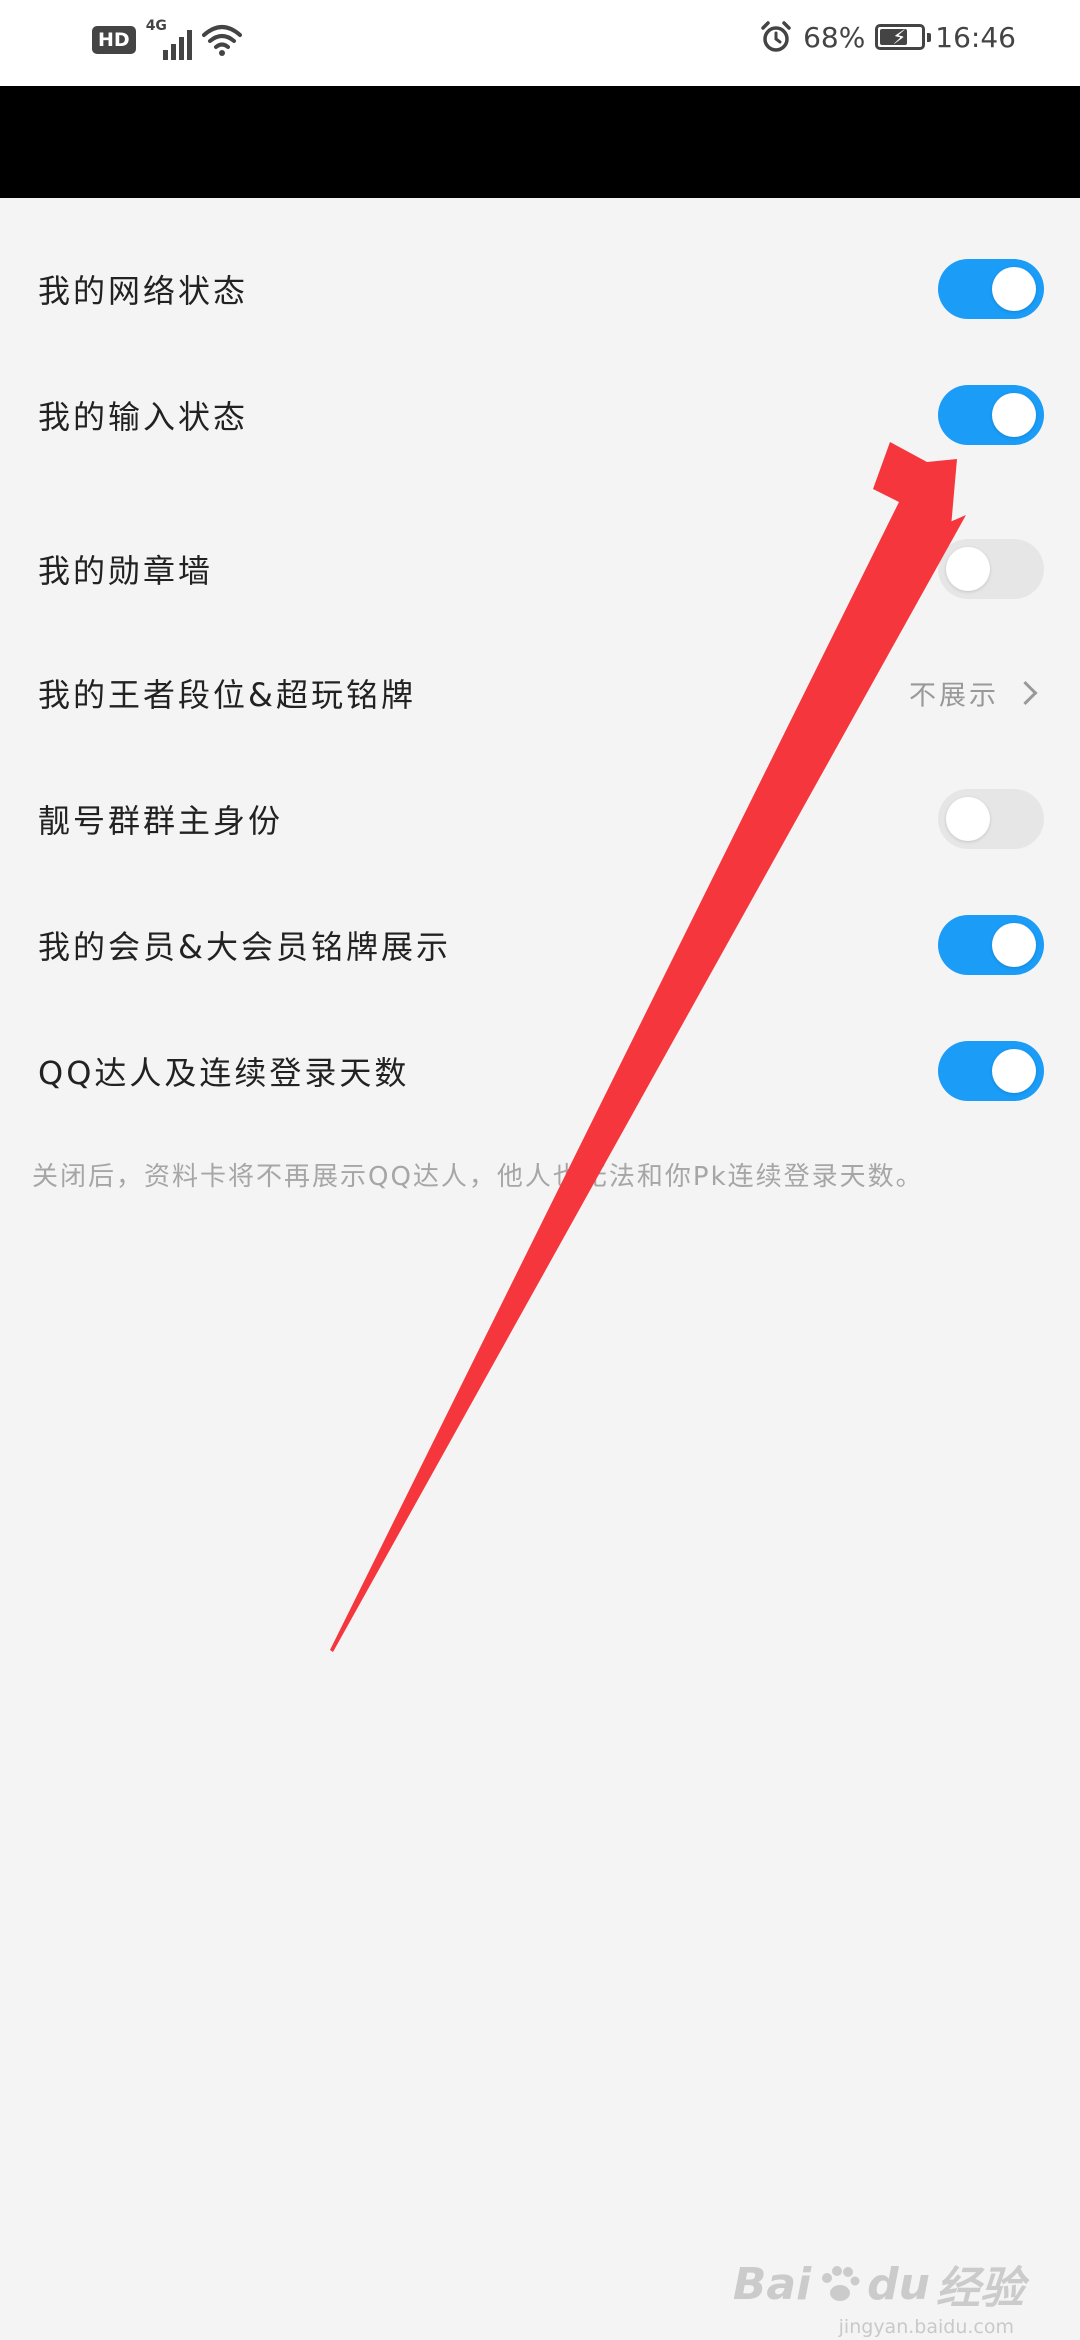 The height and width of the screenshot is (2340, 1080). I want to click on battery-percent: 68%, so click(834, 37).